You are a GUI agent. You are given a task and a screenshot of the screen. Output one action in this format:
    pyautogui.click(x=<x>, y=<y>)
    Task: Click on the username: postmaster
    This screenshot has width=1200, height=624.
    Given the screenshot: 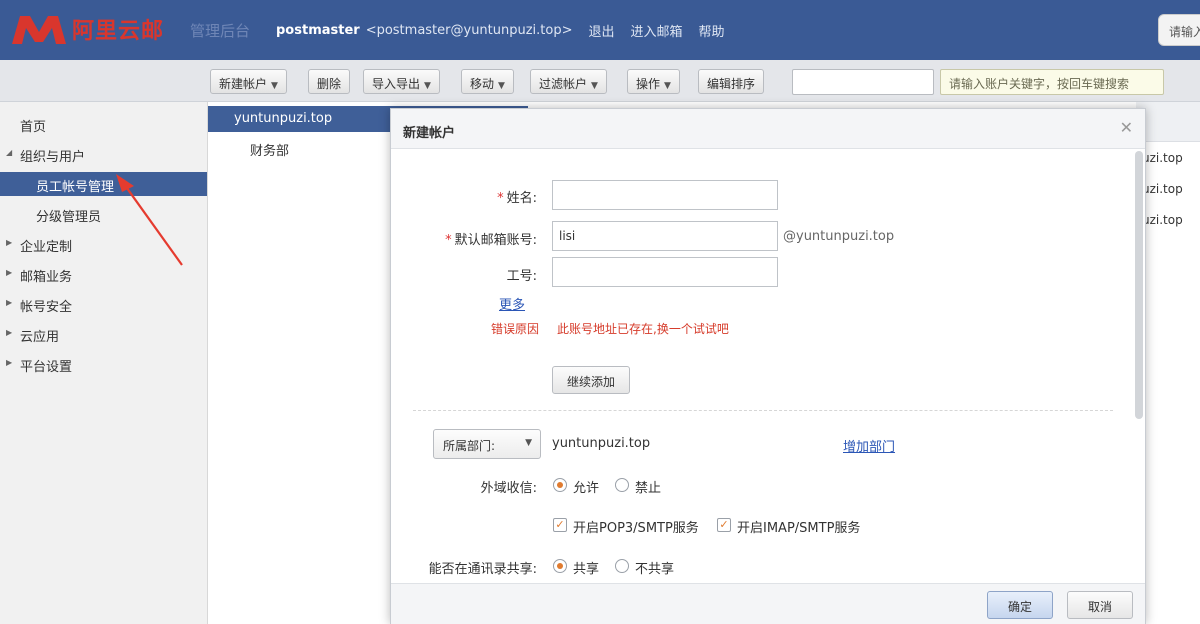 What is the action you would take?
    pyautogui.click(x=318, y=30)
    